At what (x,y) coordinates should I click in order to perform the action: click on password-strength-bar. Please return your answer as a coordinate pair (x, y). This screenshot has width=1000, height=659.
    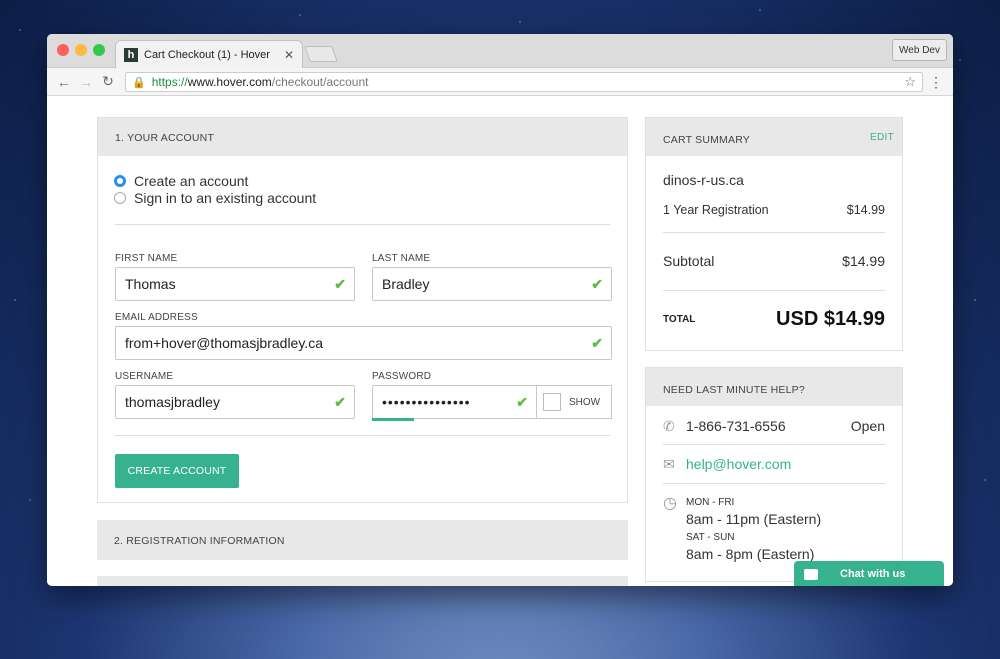
    Looking at the image, I should click on (393, 419).